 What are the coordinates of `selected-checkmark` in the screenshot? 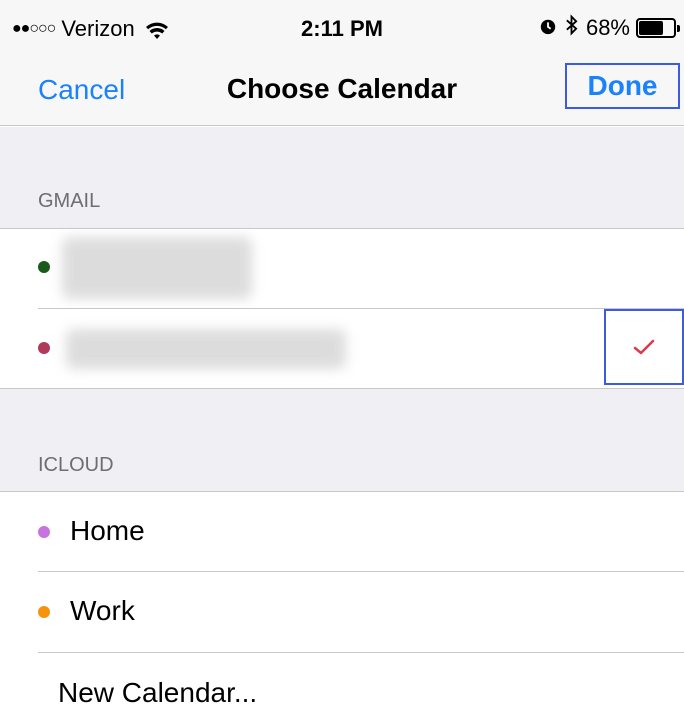 It's located at (644, 347).